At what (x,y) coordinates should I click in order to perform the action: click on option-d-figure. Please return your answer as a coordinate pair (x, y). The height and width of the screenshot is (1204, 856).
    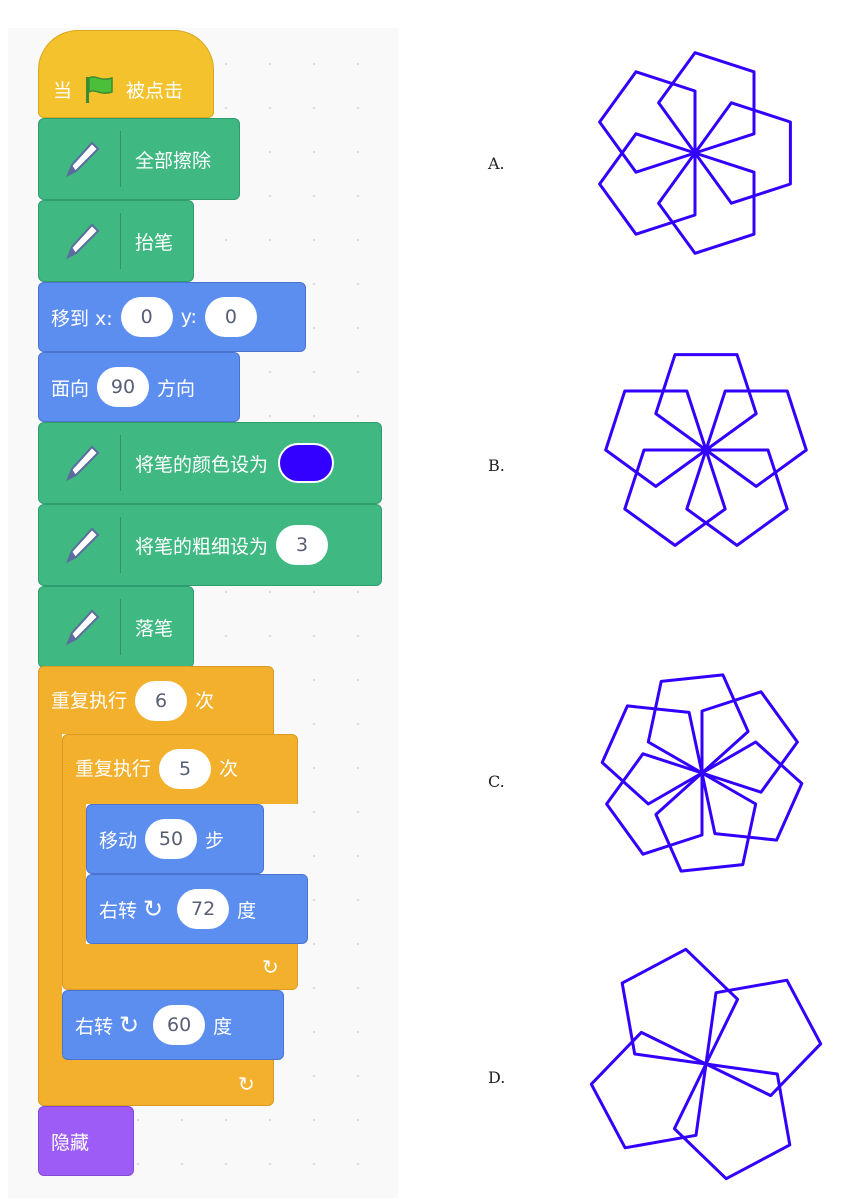
    Looking at the image, I should click on (706, 1064).